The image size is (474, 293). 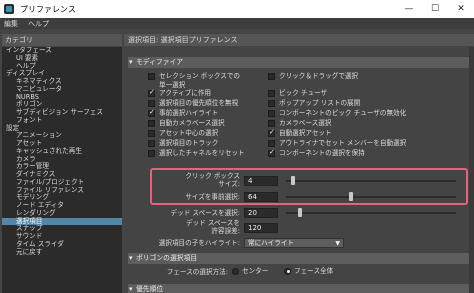 I want to click on right-option-1: ピック チューザ, so click(x=368, y=93).